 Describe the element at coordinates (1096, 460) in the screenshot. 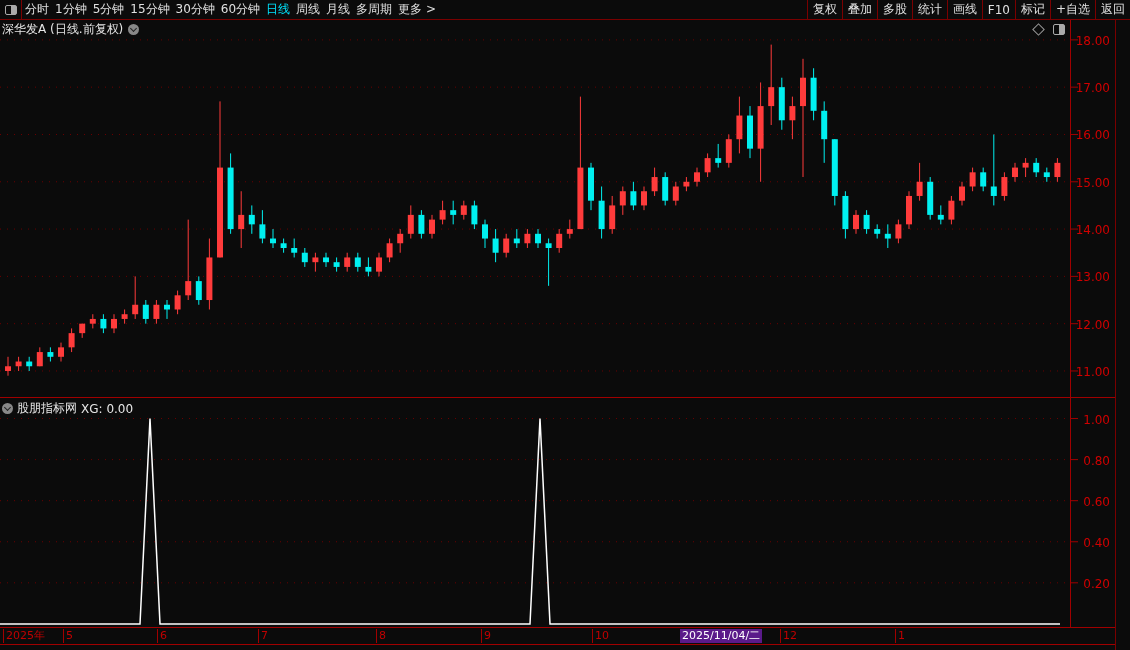

I see `axis-label: 0.80` at that location.